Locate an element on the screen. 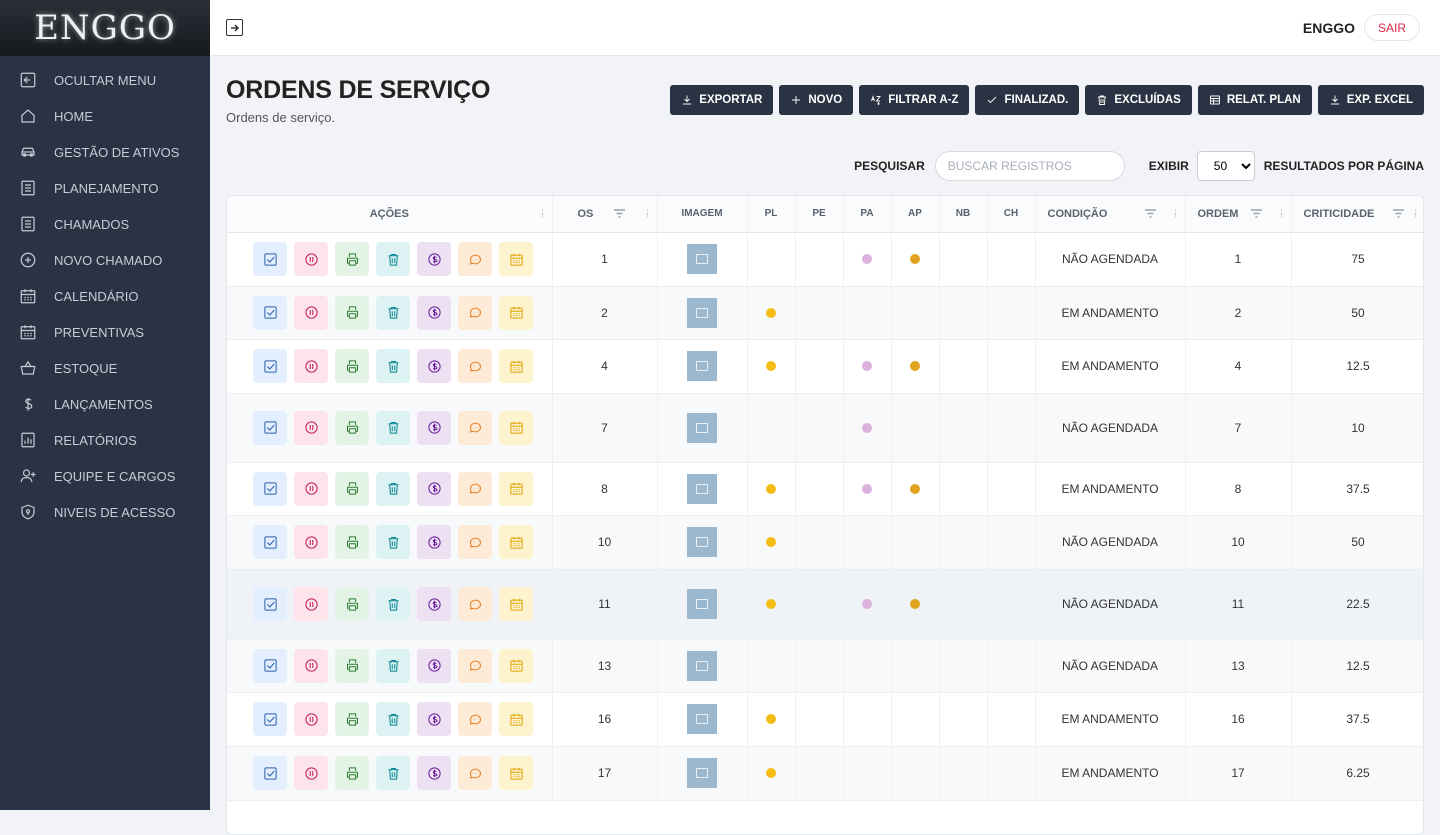  column-header-ap: AP is located at coordinates (915, 214).